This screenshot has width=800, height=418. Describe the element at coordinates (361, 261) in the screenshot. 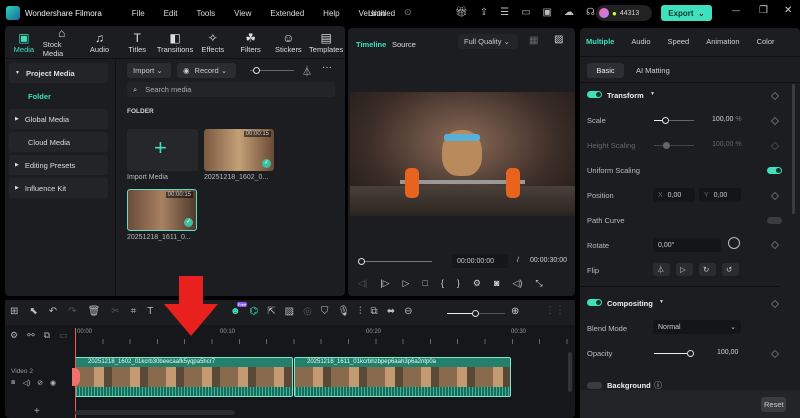

I see `playhead-knob` at that location.